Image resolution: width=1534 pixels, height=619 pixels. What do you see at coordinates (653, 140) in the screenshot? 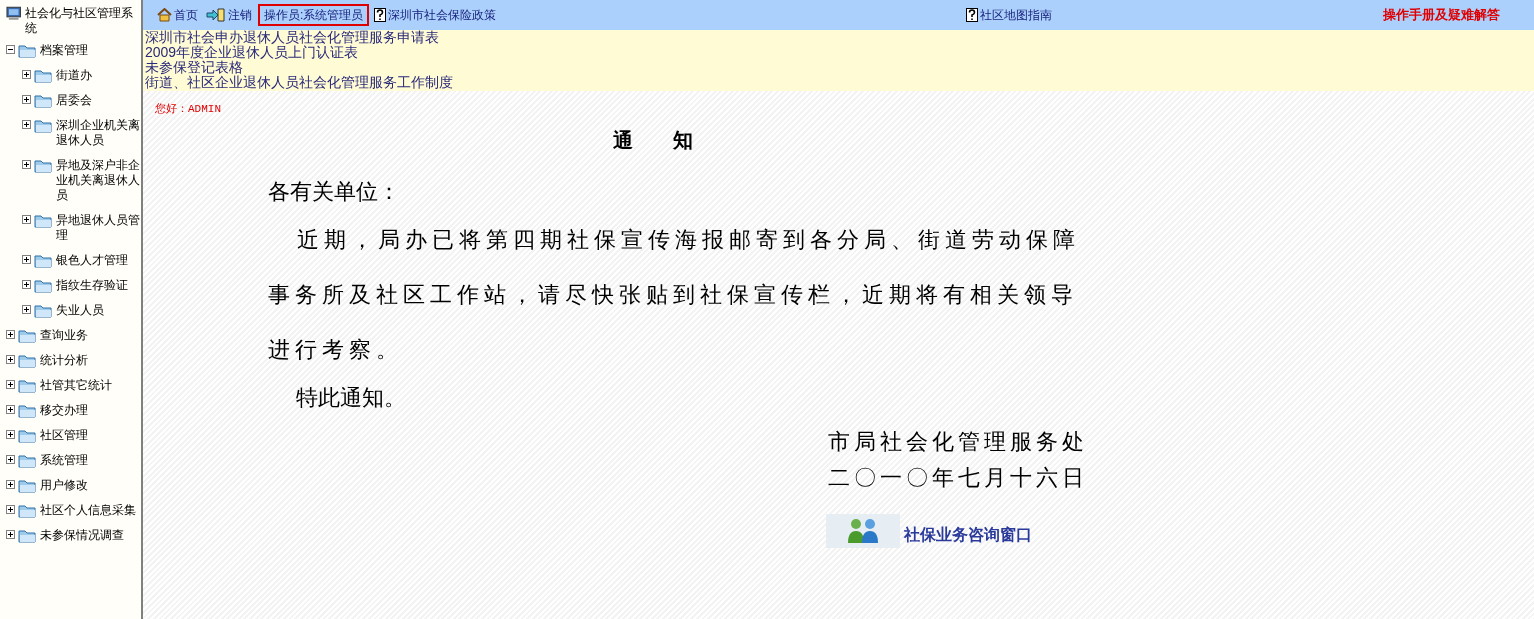
I see `notice-title: 通 知` at bounding box center [653, 140].